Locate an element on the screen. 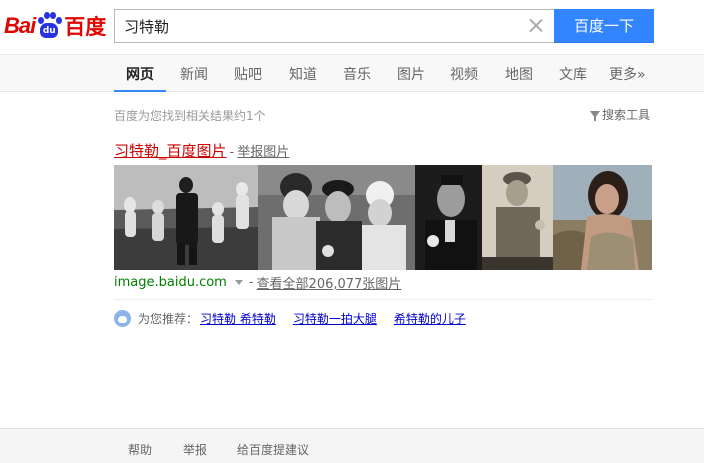  footer-report-link: 举报 is located at coordinates (195, 449).